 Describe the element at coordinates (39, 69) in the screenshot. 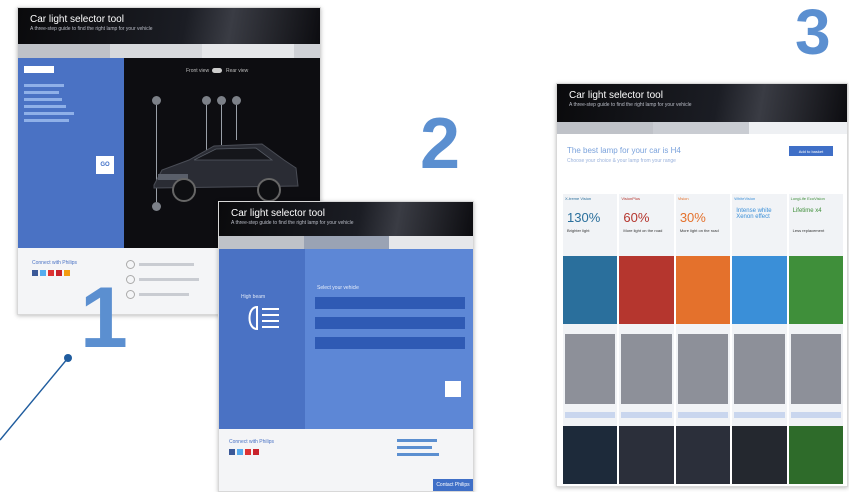

I see `find-lamp-tab` at that location.